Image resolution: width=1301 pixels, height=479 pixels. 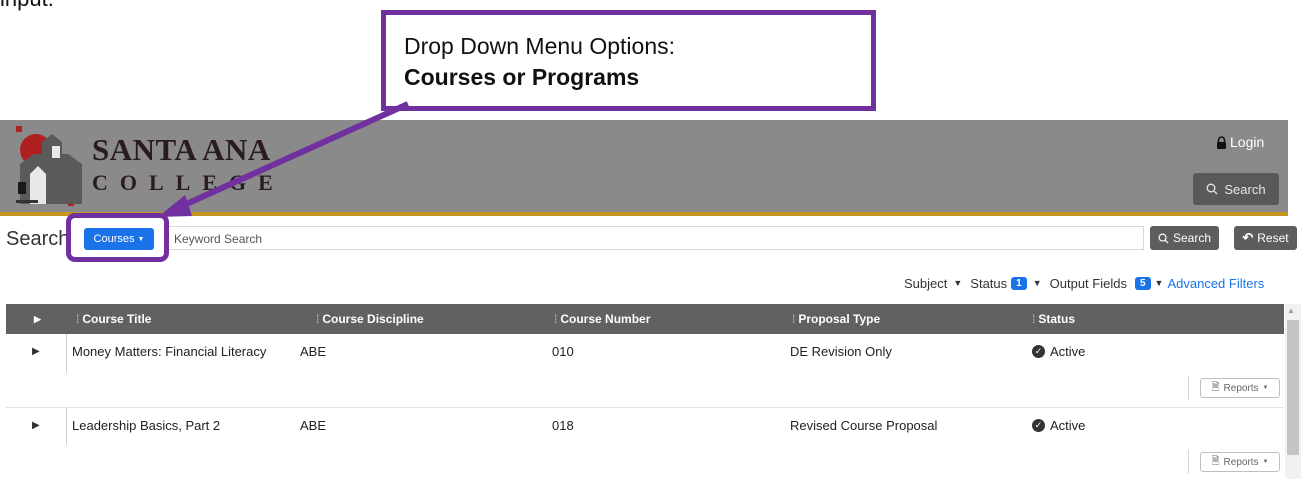 I want to click on cell-course-number: 018, so click(x=563, y=425).